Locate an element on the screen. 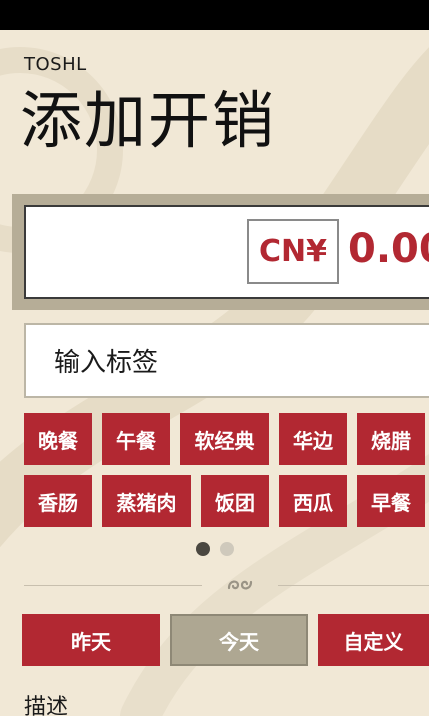 Image resolution: width=429 pixels, height=716 pixels. today-button: 今天 is located at coordinates (239, 640).